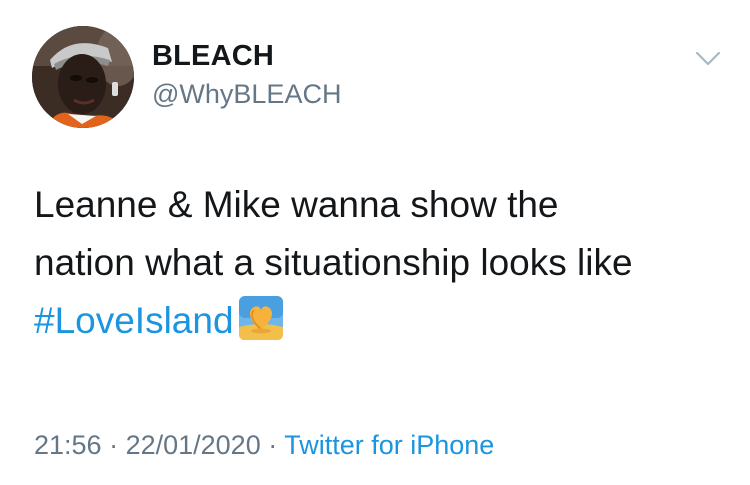 The image size is (750, 485). I want to click on tweet-meta: 21:56 · 22/01/2020 · Twitter for iPhone, so click(264, 445).